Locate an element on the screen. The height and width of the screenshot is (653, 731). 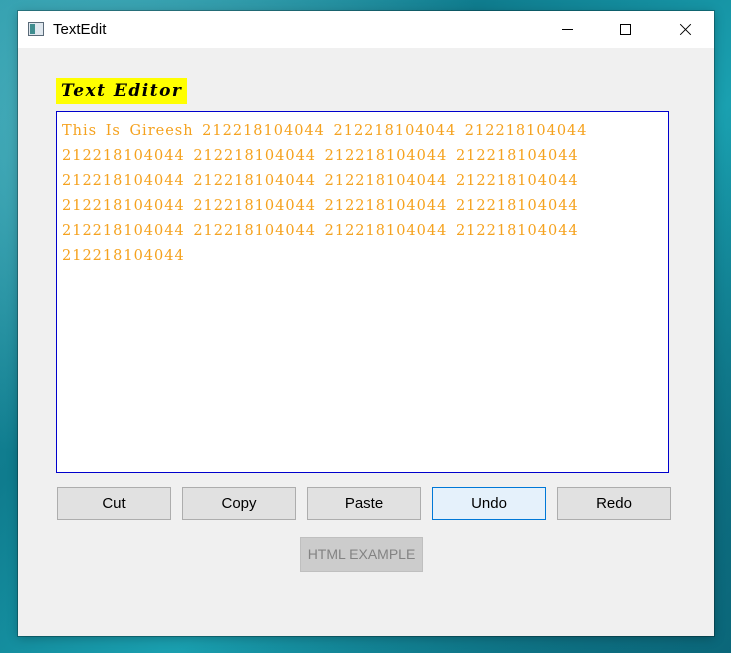
window-title: TextEdit is located at coordinates (80, 29).